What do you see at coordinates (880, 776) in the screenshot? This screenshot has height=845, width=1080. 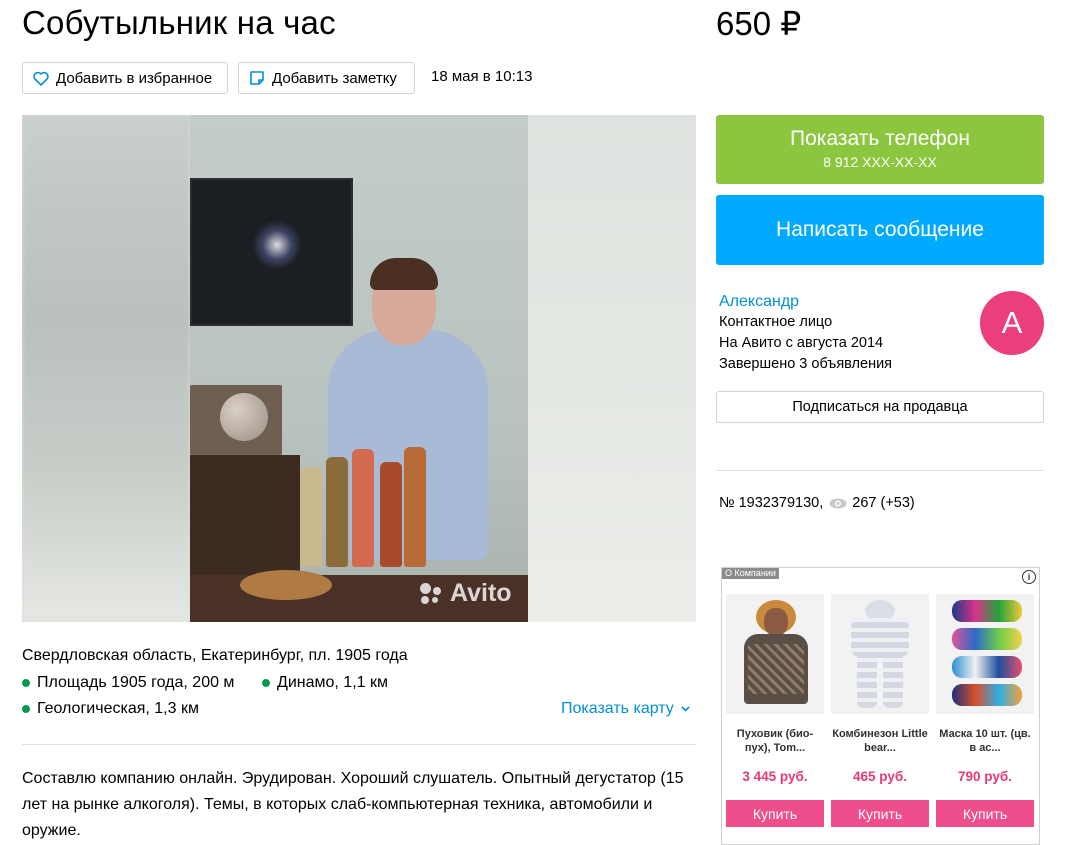 I see `ad-item-price: 465 руб.` at bounding box center [880, 776].